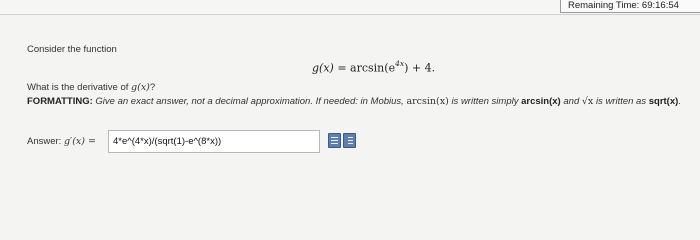 This screenshot has width=700, height=240. Describe the element at coordinates (350, 7) in the screenshot. I see `top-bar: Remaining Time: 69:16:54` at that location.